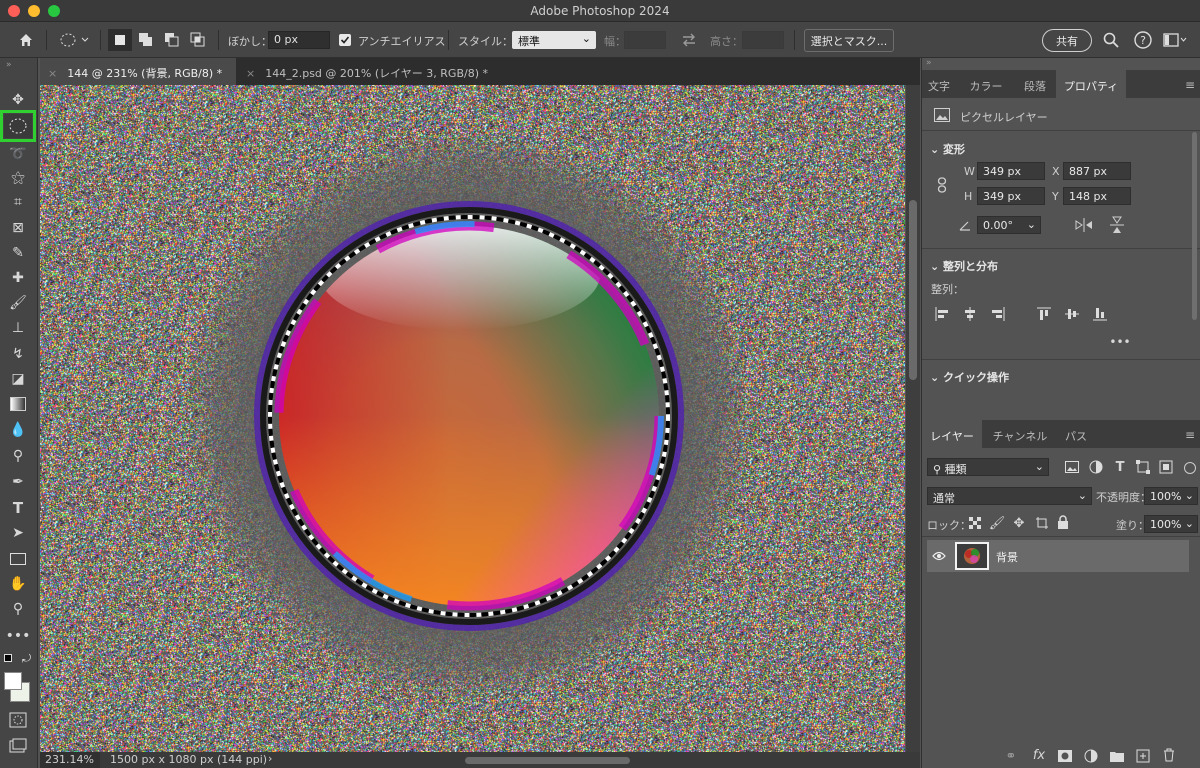  What do you see at coordinates (13, 681) in the screenshot?
I see `foreground-color-swatch` at bounding box center [13, 681].